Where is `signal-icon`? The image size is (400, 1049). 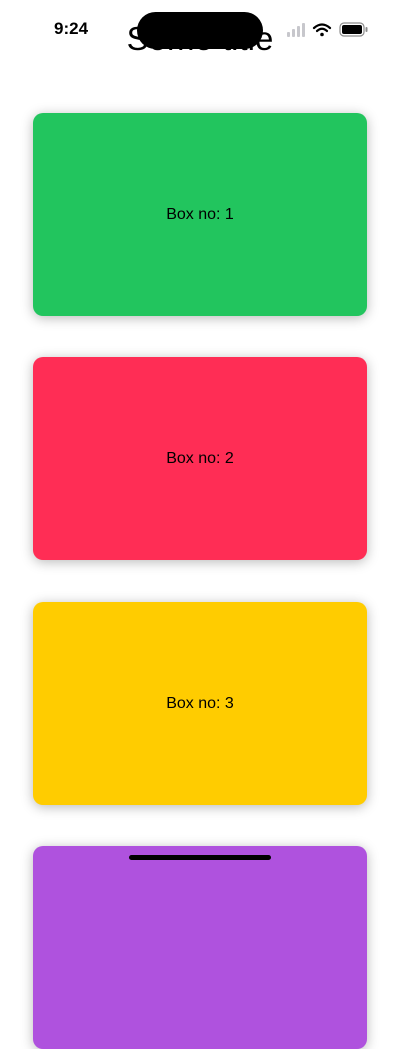 signal-icon is located at coordinates (296, 30).